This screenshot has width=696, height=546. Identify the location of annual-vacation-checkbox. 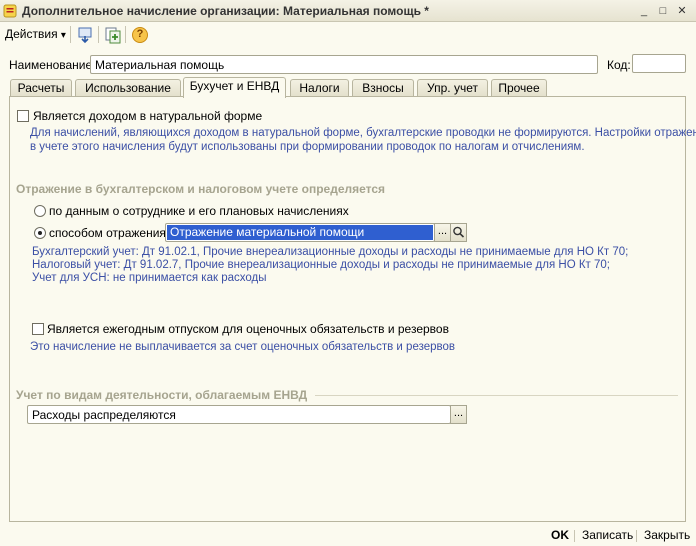
(38, 329).